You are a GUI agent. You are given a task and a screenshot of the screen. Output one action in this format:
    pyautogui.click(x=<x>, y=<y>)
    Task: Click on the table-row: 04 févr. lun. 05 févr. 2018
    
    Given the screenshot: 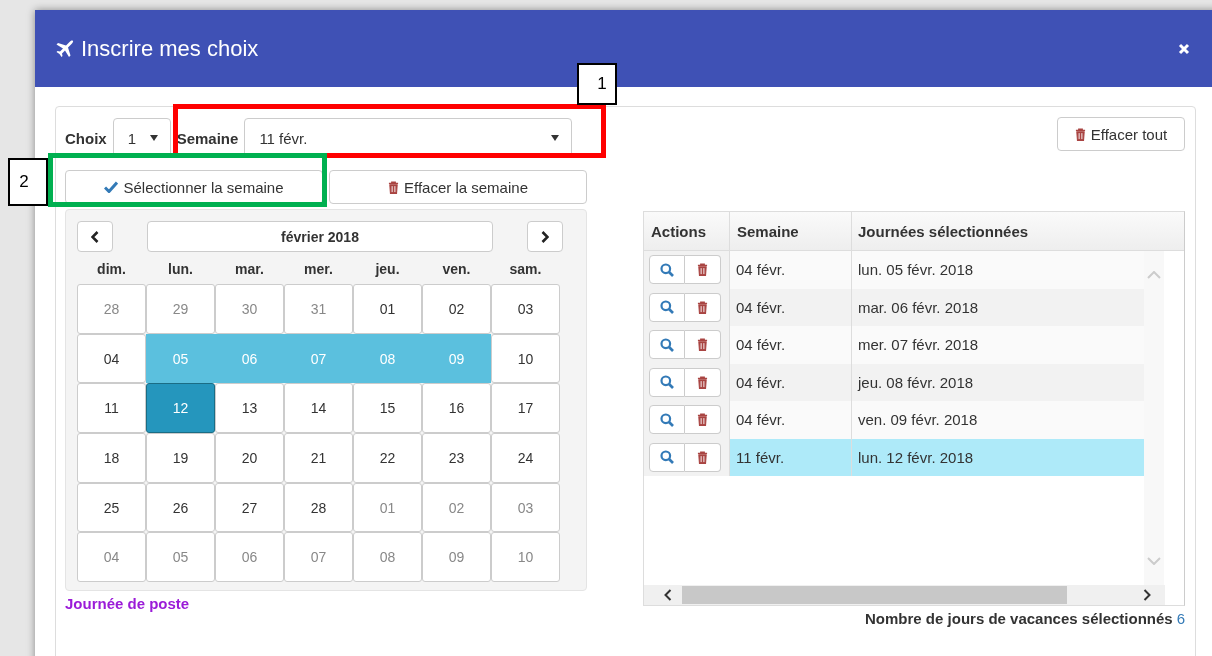 What is the action you would take?
    pyautogui.click(x=894, y=270)
    